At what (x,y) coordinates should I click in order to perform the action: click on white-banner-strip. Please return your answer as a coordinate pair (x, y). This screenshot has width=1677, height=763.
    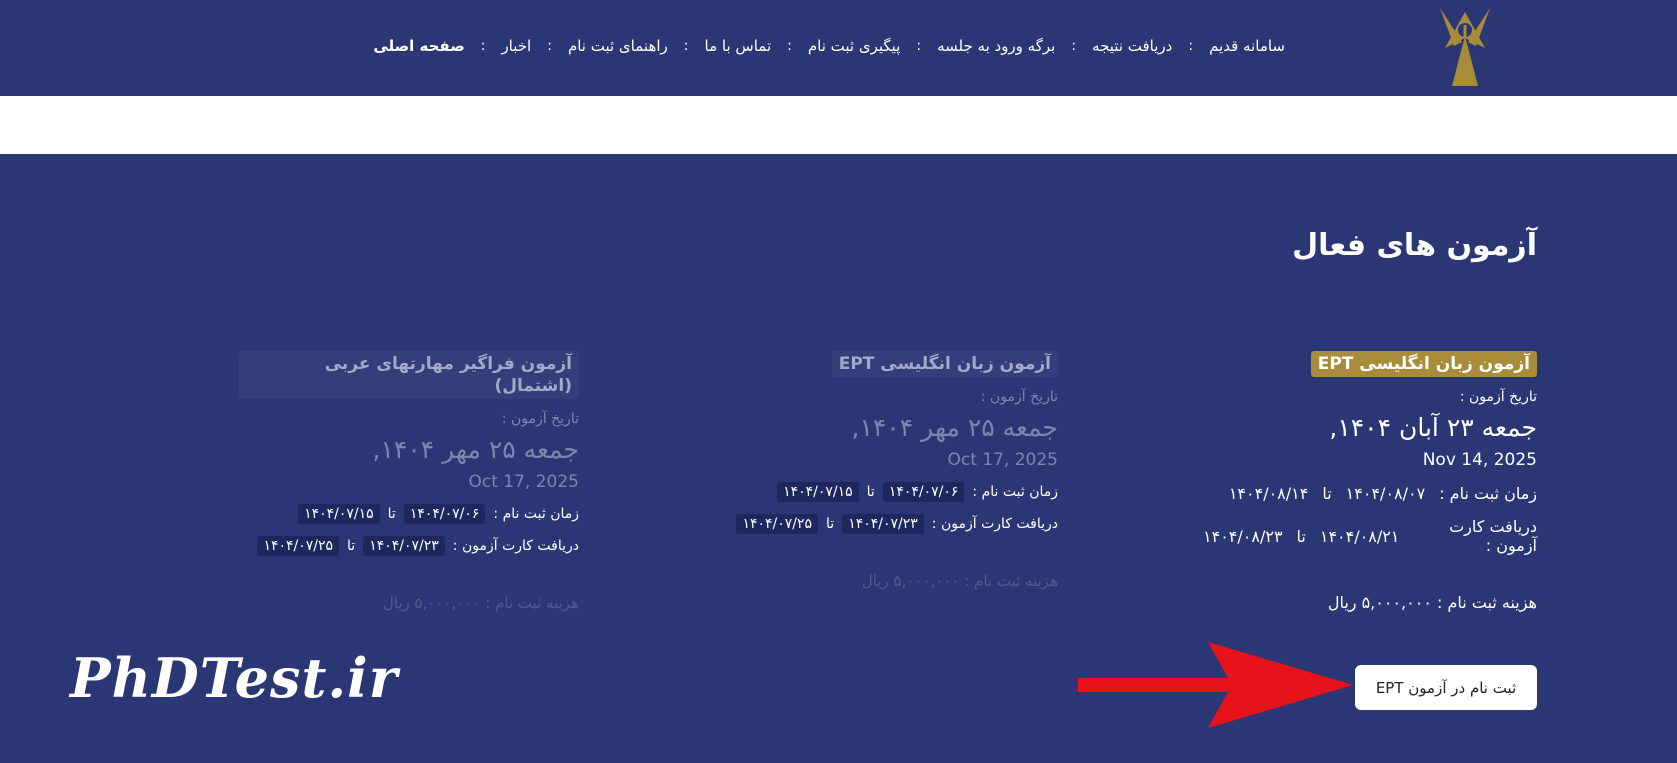
    Looking at the image, I should click on (838, 125).